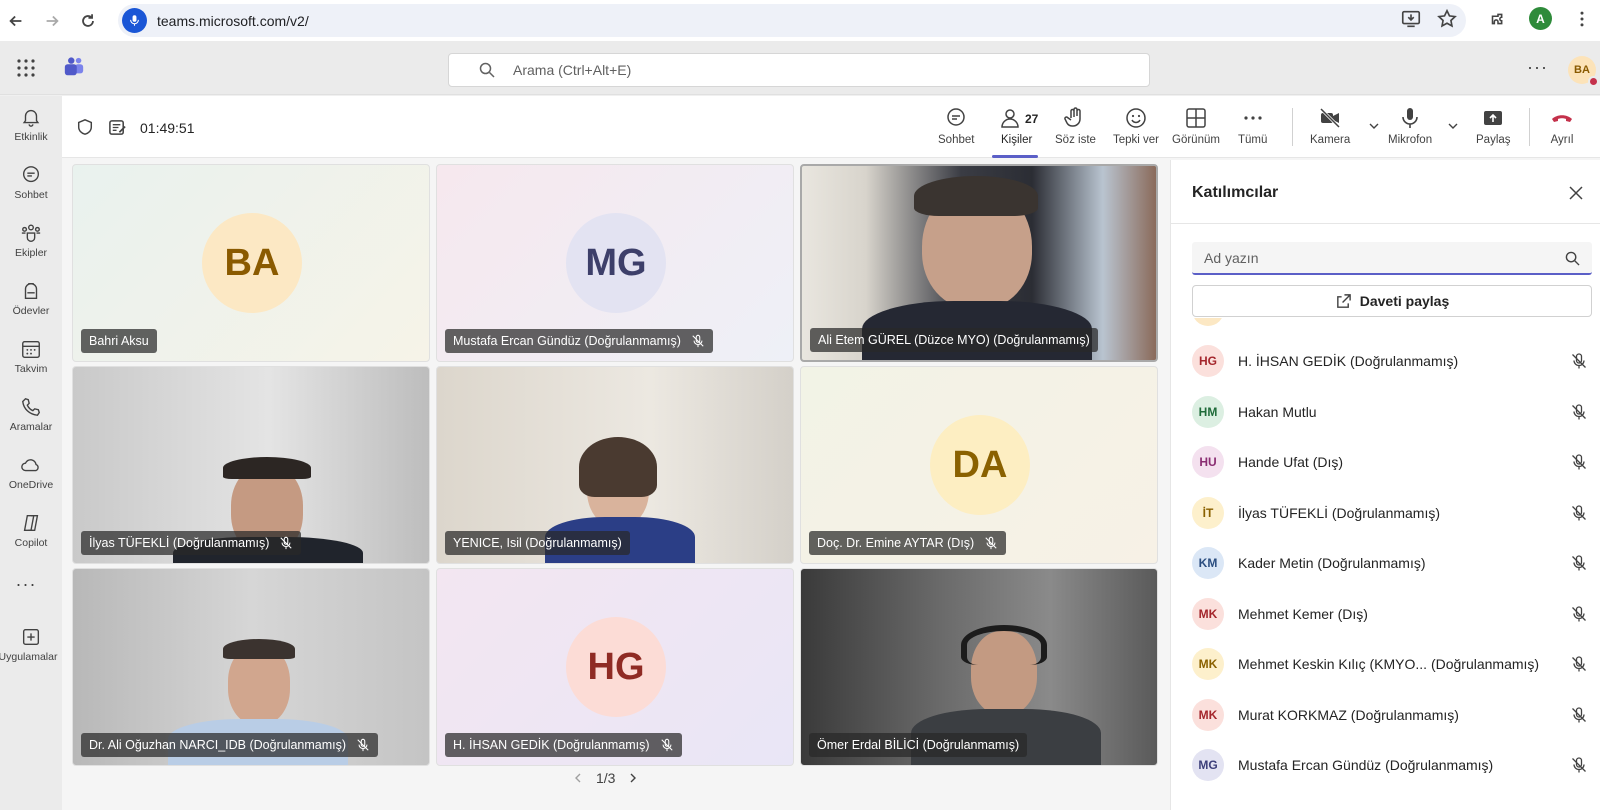 This screenshot has width=1600, height=810. I want to click on rail-more-button: ···, so click(26, 584).